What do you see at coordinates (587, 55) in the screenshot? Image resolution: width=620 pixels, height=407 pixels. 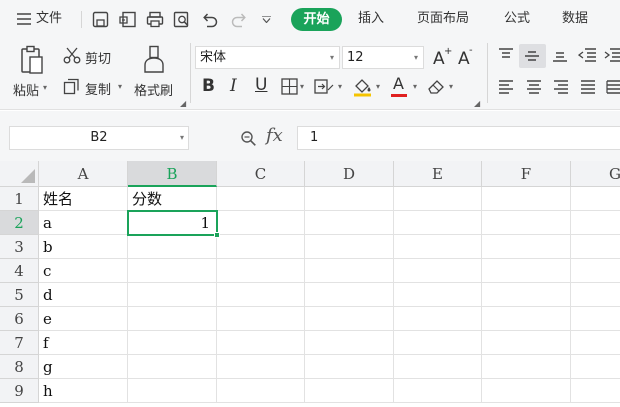 I see `decrease-indent-icon` at bounding box center [587, 55].